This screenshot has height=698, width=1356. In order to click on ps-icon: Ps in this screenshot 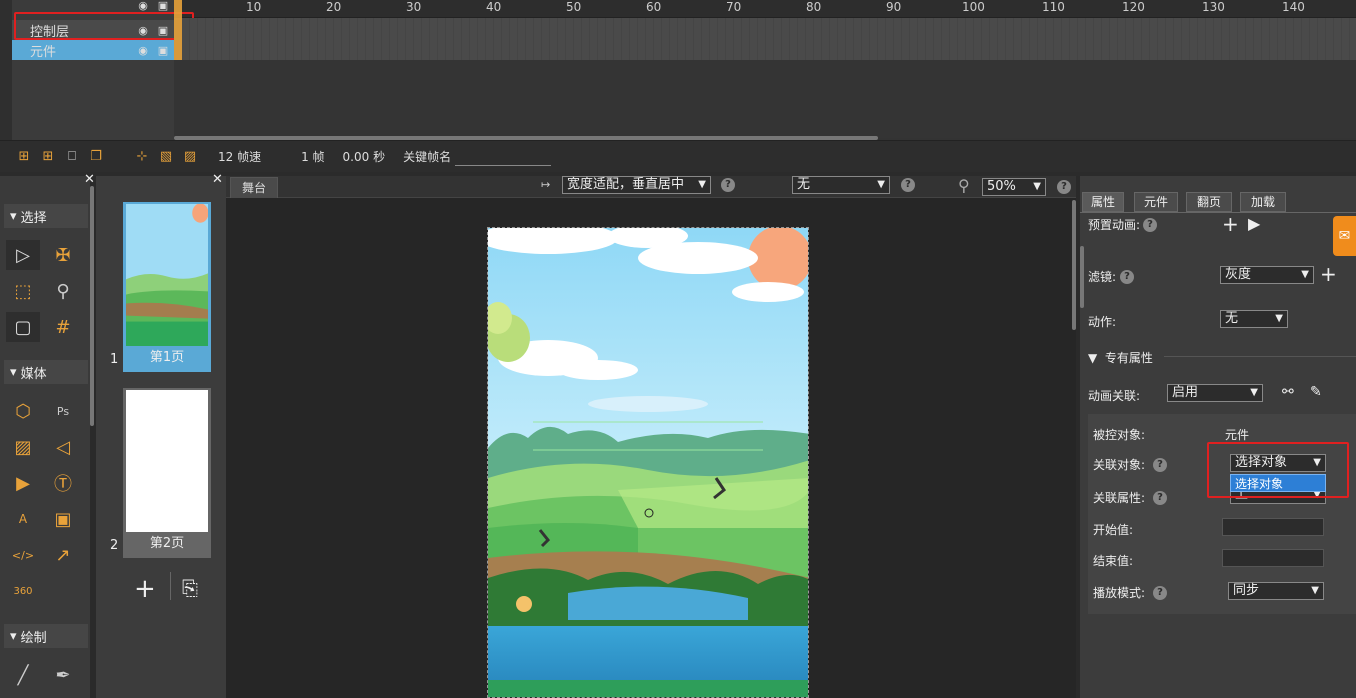, I will do `click(63, 411)`.